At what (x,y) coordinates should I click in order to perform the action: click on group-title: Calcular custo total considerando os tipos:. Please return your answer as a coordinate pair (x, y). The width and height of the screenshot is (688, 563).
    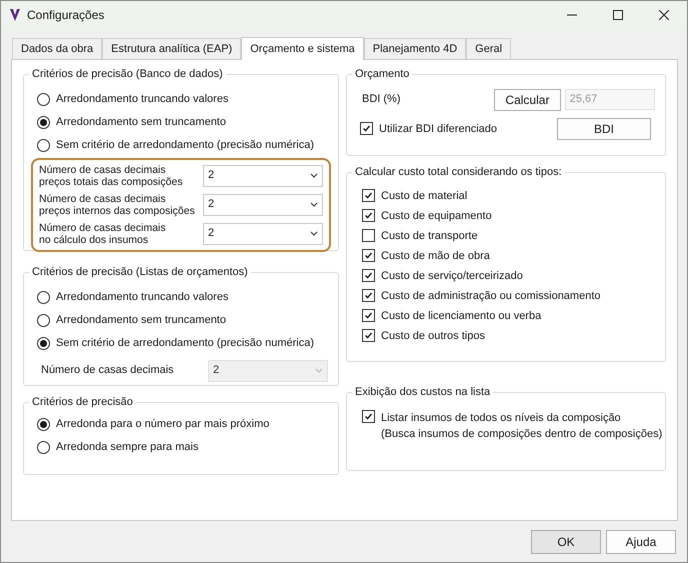
    Looking at the image, I should click on (458, 172).